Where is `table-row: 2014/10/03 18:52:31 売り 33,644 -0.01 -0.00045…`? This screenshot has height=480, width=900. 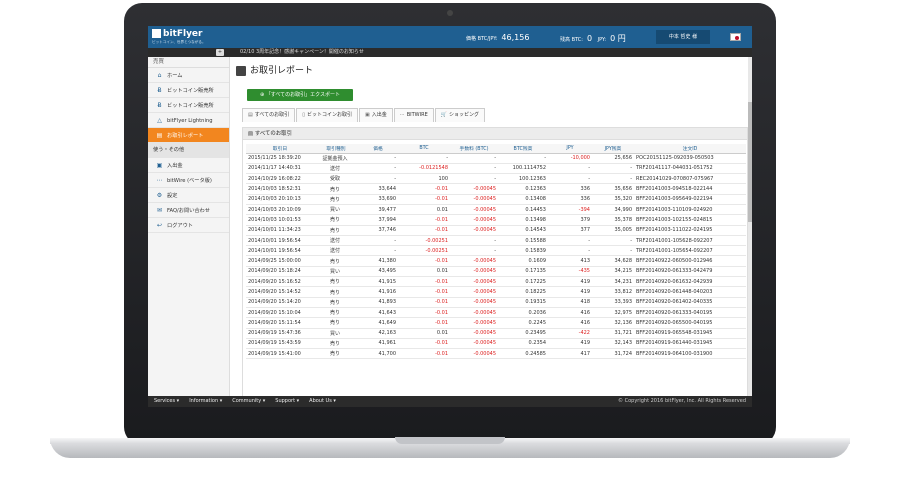
table-row: 2014/10/03 18:52:31 売り 33,644 -0.01 -0.00045… is located at coordinates (496, 189).